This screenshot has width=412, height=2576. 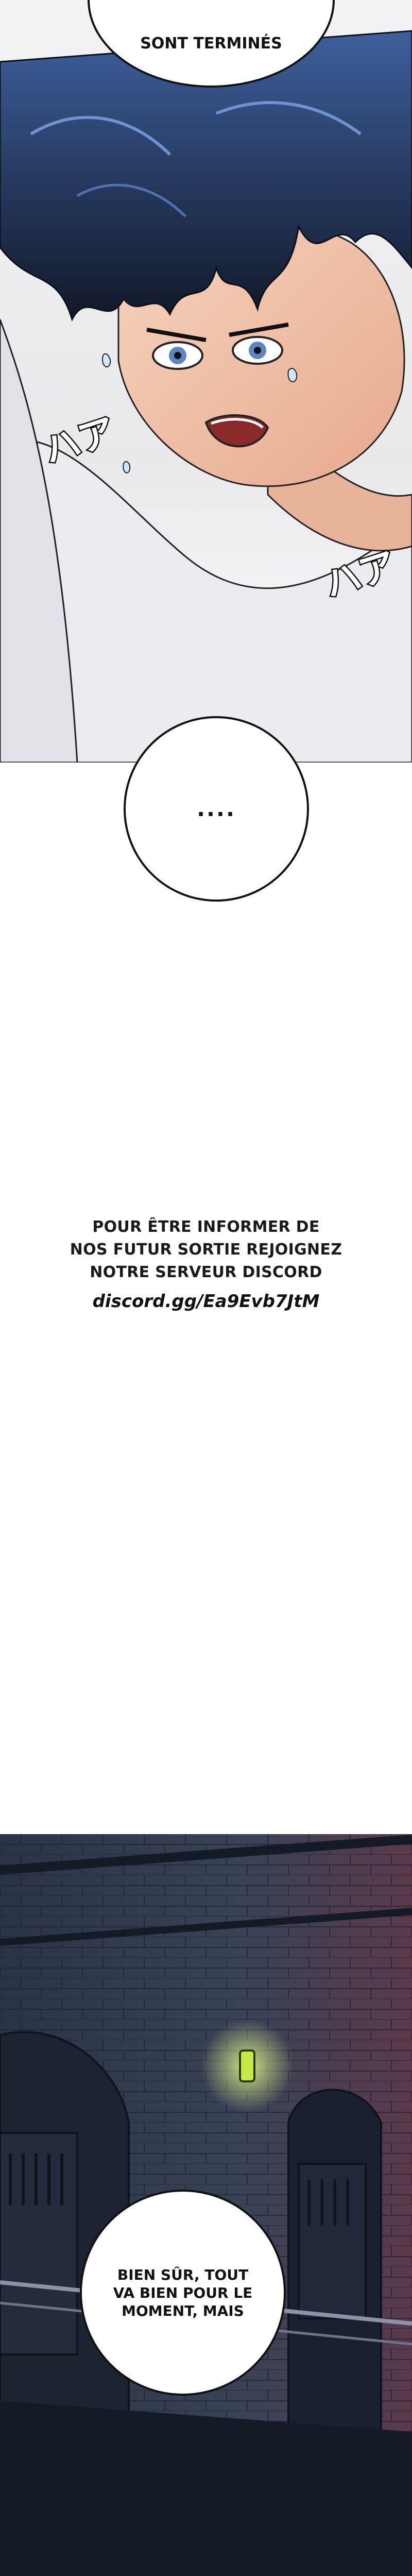 What do you see at coordinates (183, 2274) in the screenshot?
I see `bubble-line: BIEN SÛR, TOUT` at bounding box center [183, 2274].